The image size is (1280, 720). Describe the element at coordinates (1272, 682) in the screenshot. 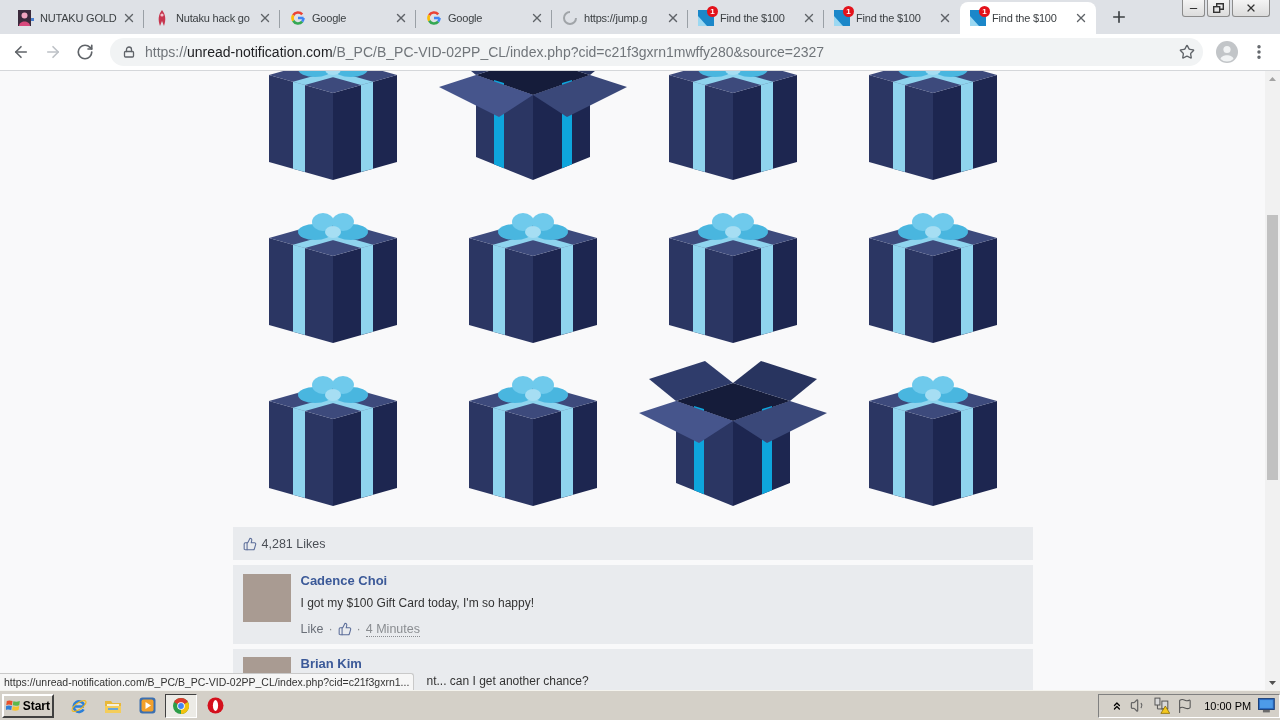

I see `scroll-down-icon` at that location.